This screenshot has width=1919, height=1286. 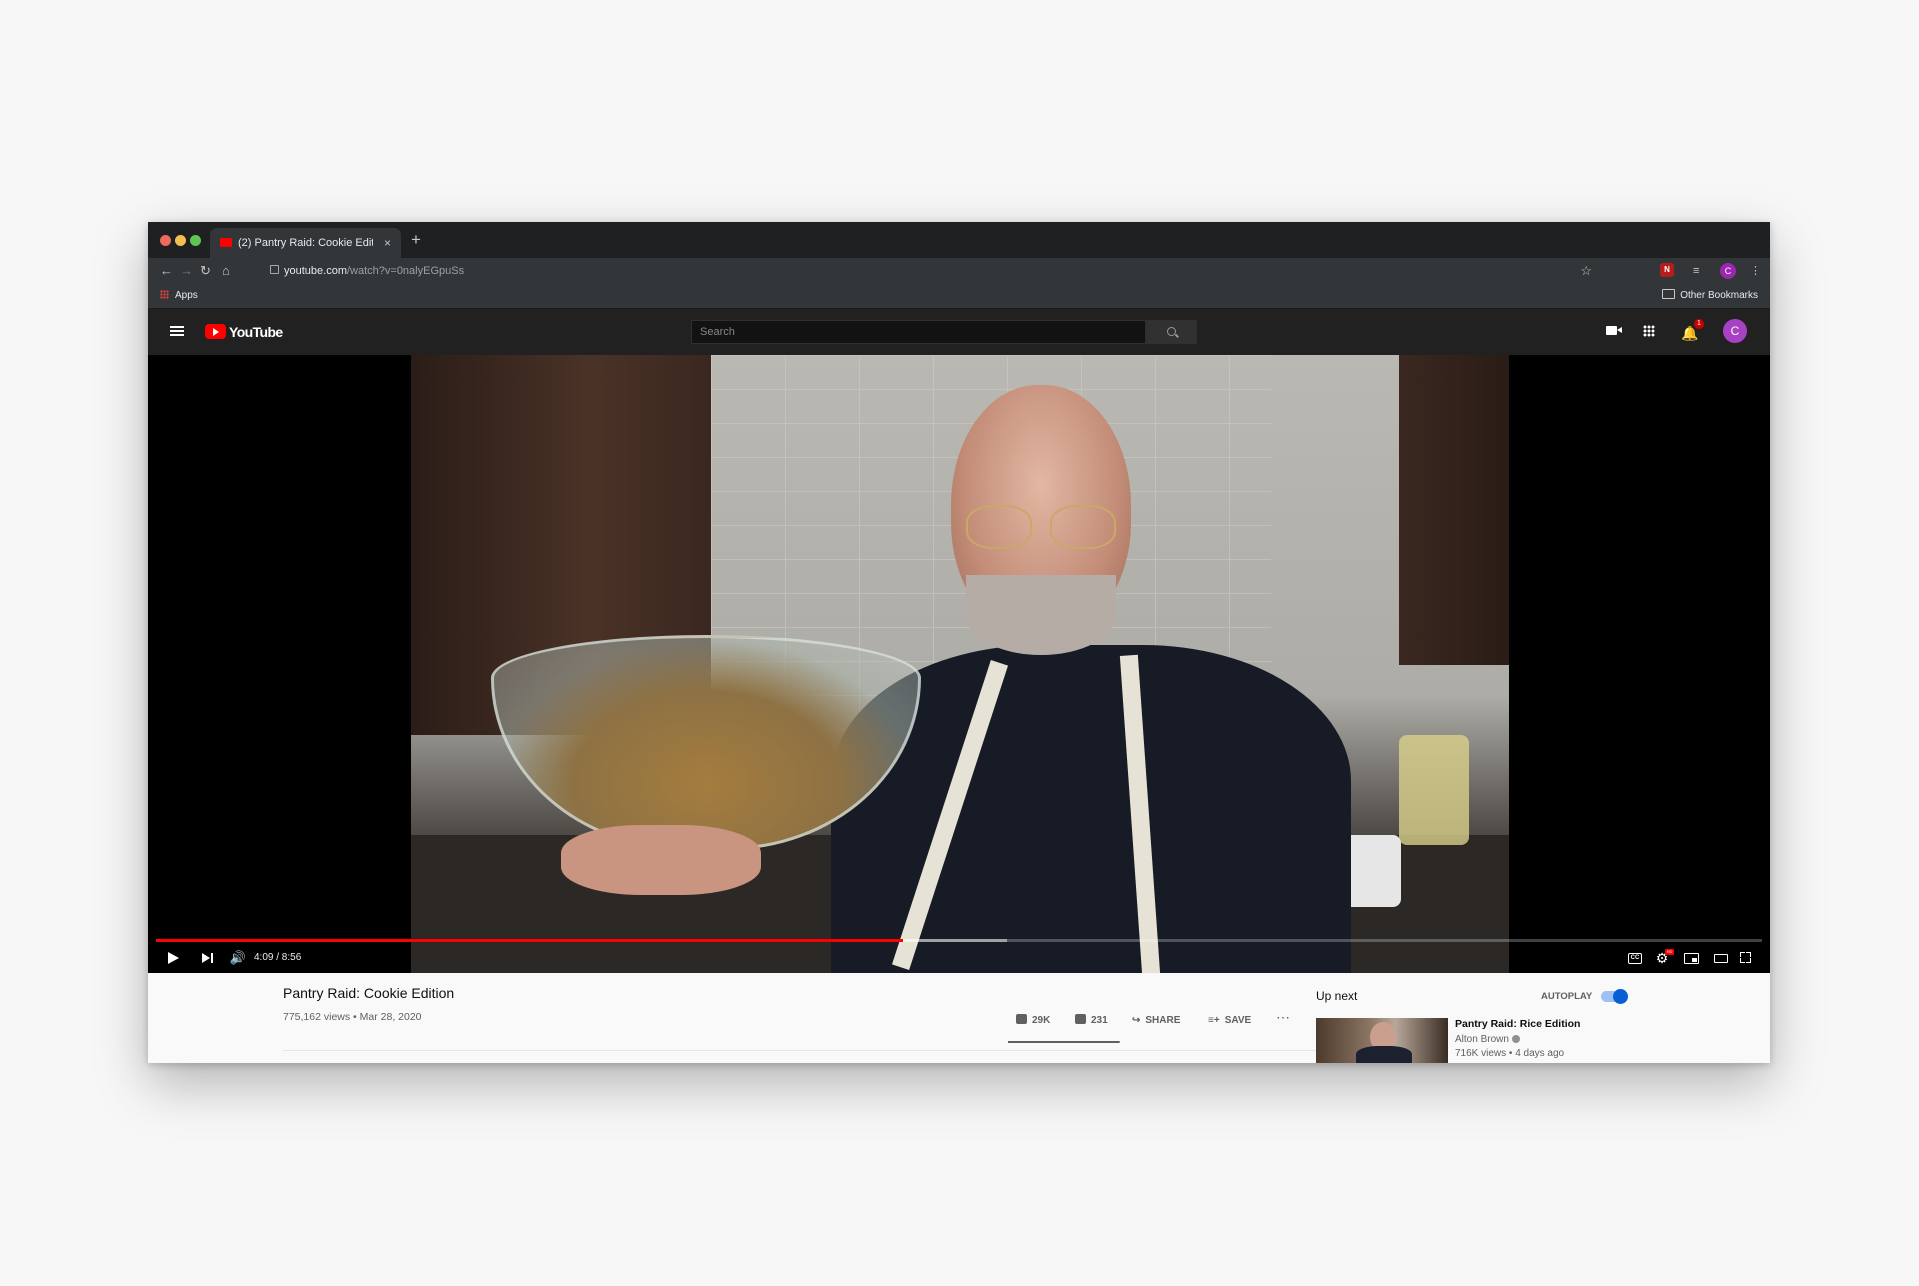 I want to click on fullscreen-icon, so click(x=1745, y=957).